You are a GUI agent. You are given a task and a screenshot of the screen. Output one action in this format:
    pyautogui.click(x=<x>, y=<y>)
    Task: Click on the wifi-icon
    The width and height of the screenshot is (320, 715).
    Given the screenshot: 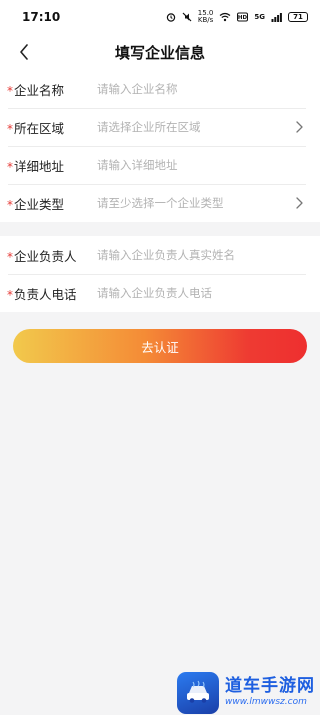 What is the action you would take?
    pyautogui.click(x=225, y=17)
    